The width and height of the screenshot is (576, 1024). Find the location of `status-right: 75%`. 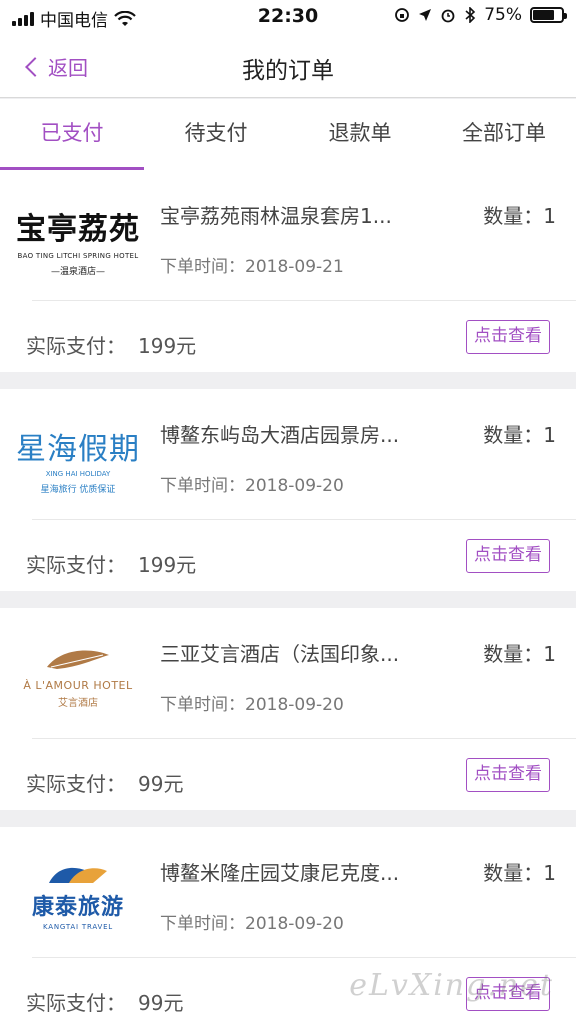

status-right: 75% is located at coordinates (480, 15).